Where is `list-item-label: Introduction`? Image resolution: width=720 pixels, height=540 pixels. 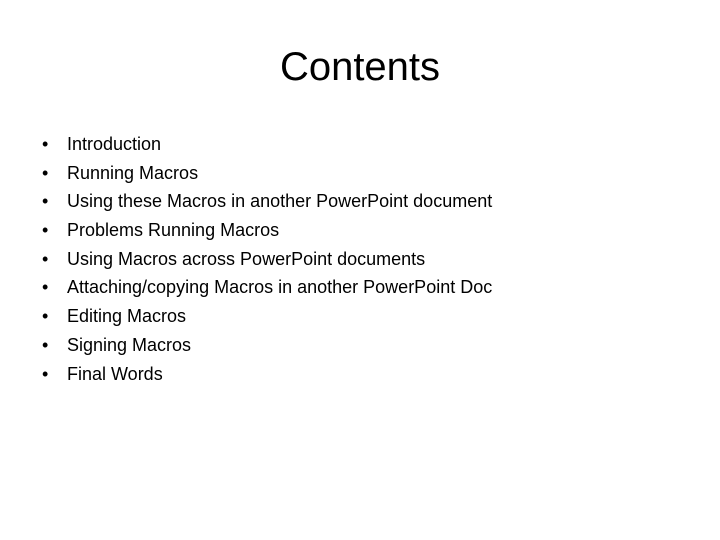 list-item-label: Introduction is located at coordinates (114, 144).